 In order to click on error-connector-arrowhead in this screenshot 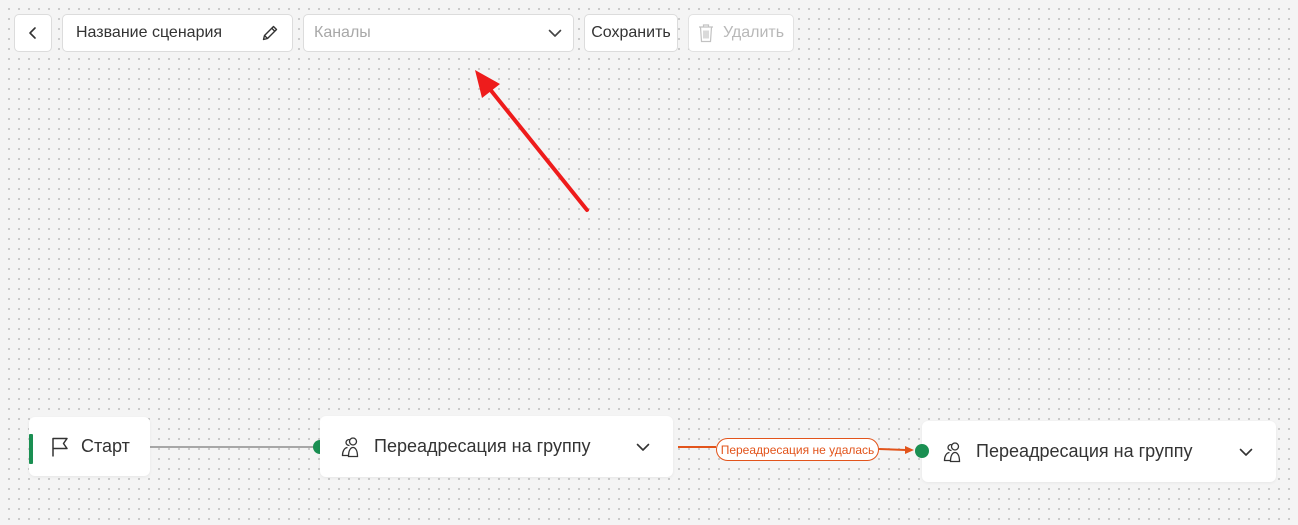, I will do `click(909, 450)`.